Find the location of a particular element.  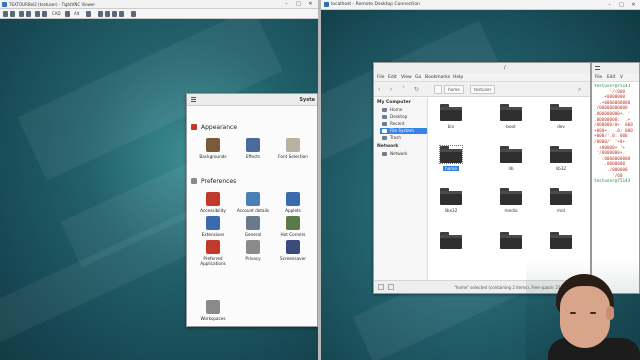

sidebar-item-home: Home is located at coordinates (403, 110).